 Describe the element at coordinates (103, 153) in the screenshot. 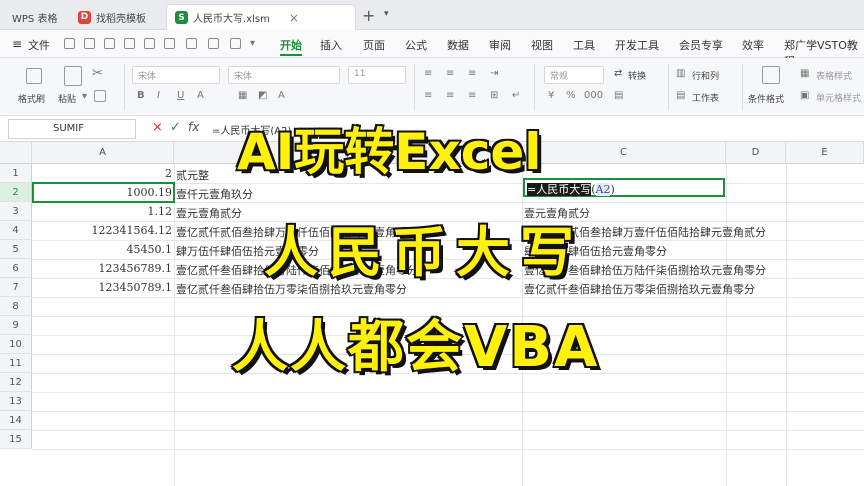

I see `column-header-a: A` at that location.